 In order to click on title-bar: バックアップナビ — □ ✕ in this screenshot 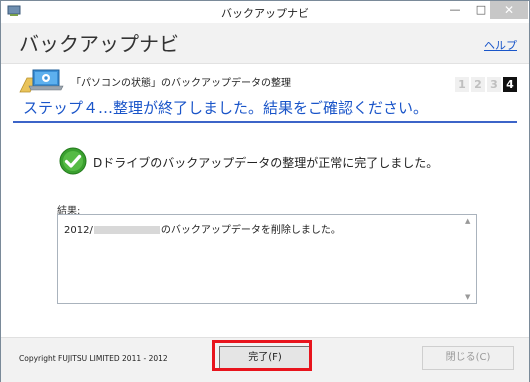, I will do `click(265, 12)`.